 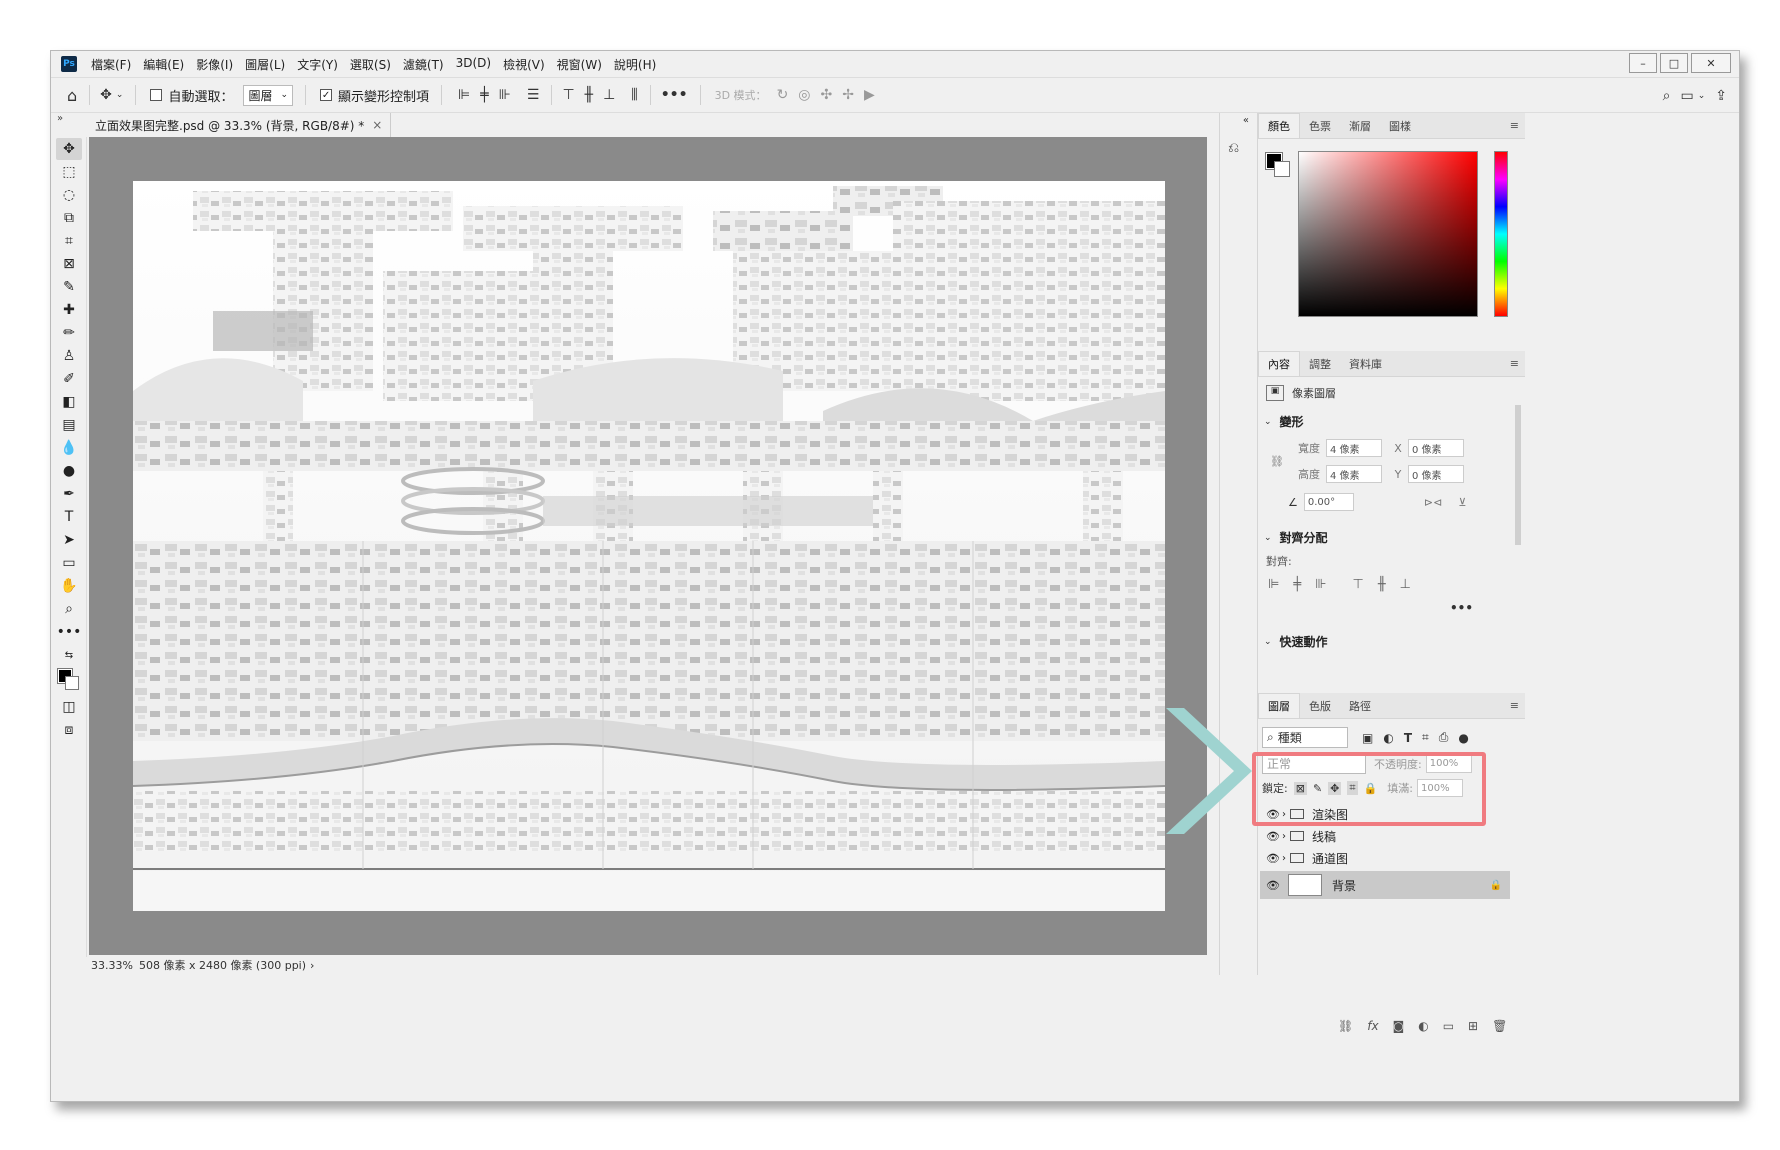 What do you see at coordinates (69, 287) in the screenshot?
I see `eyedropper-tool: ✎` at bounding box center [69, 287].